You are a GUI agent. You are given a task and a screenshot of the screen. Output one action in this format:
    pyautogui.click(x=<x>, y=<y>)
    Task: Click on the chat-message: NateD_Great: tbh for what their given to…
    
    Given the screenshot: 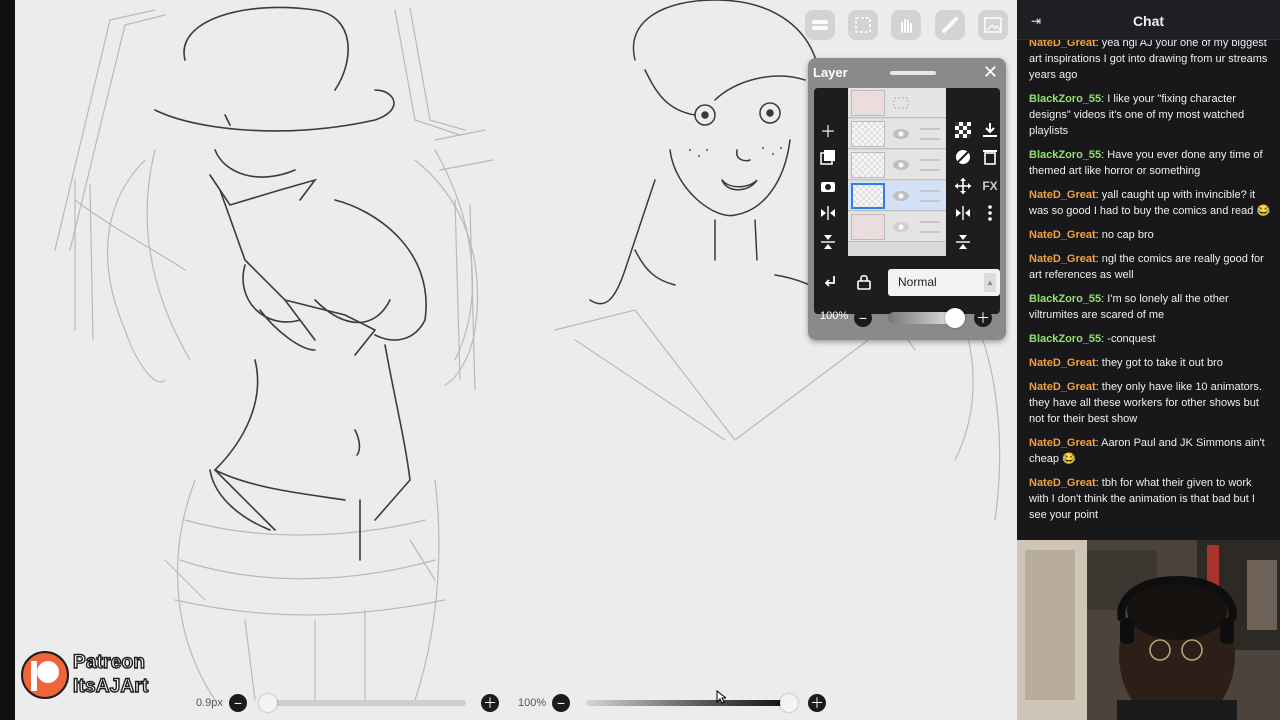 What is the action you would take?
    pyautogui.click(x=1142, y=499)
    